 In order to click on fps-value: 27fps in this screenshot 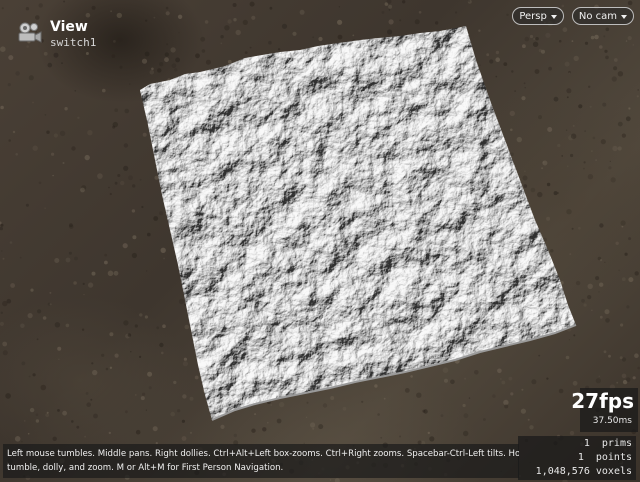, I will do `click(602, 401)`.